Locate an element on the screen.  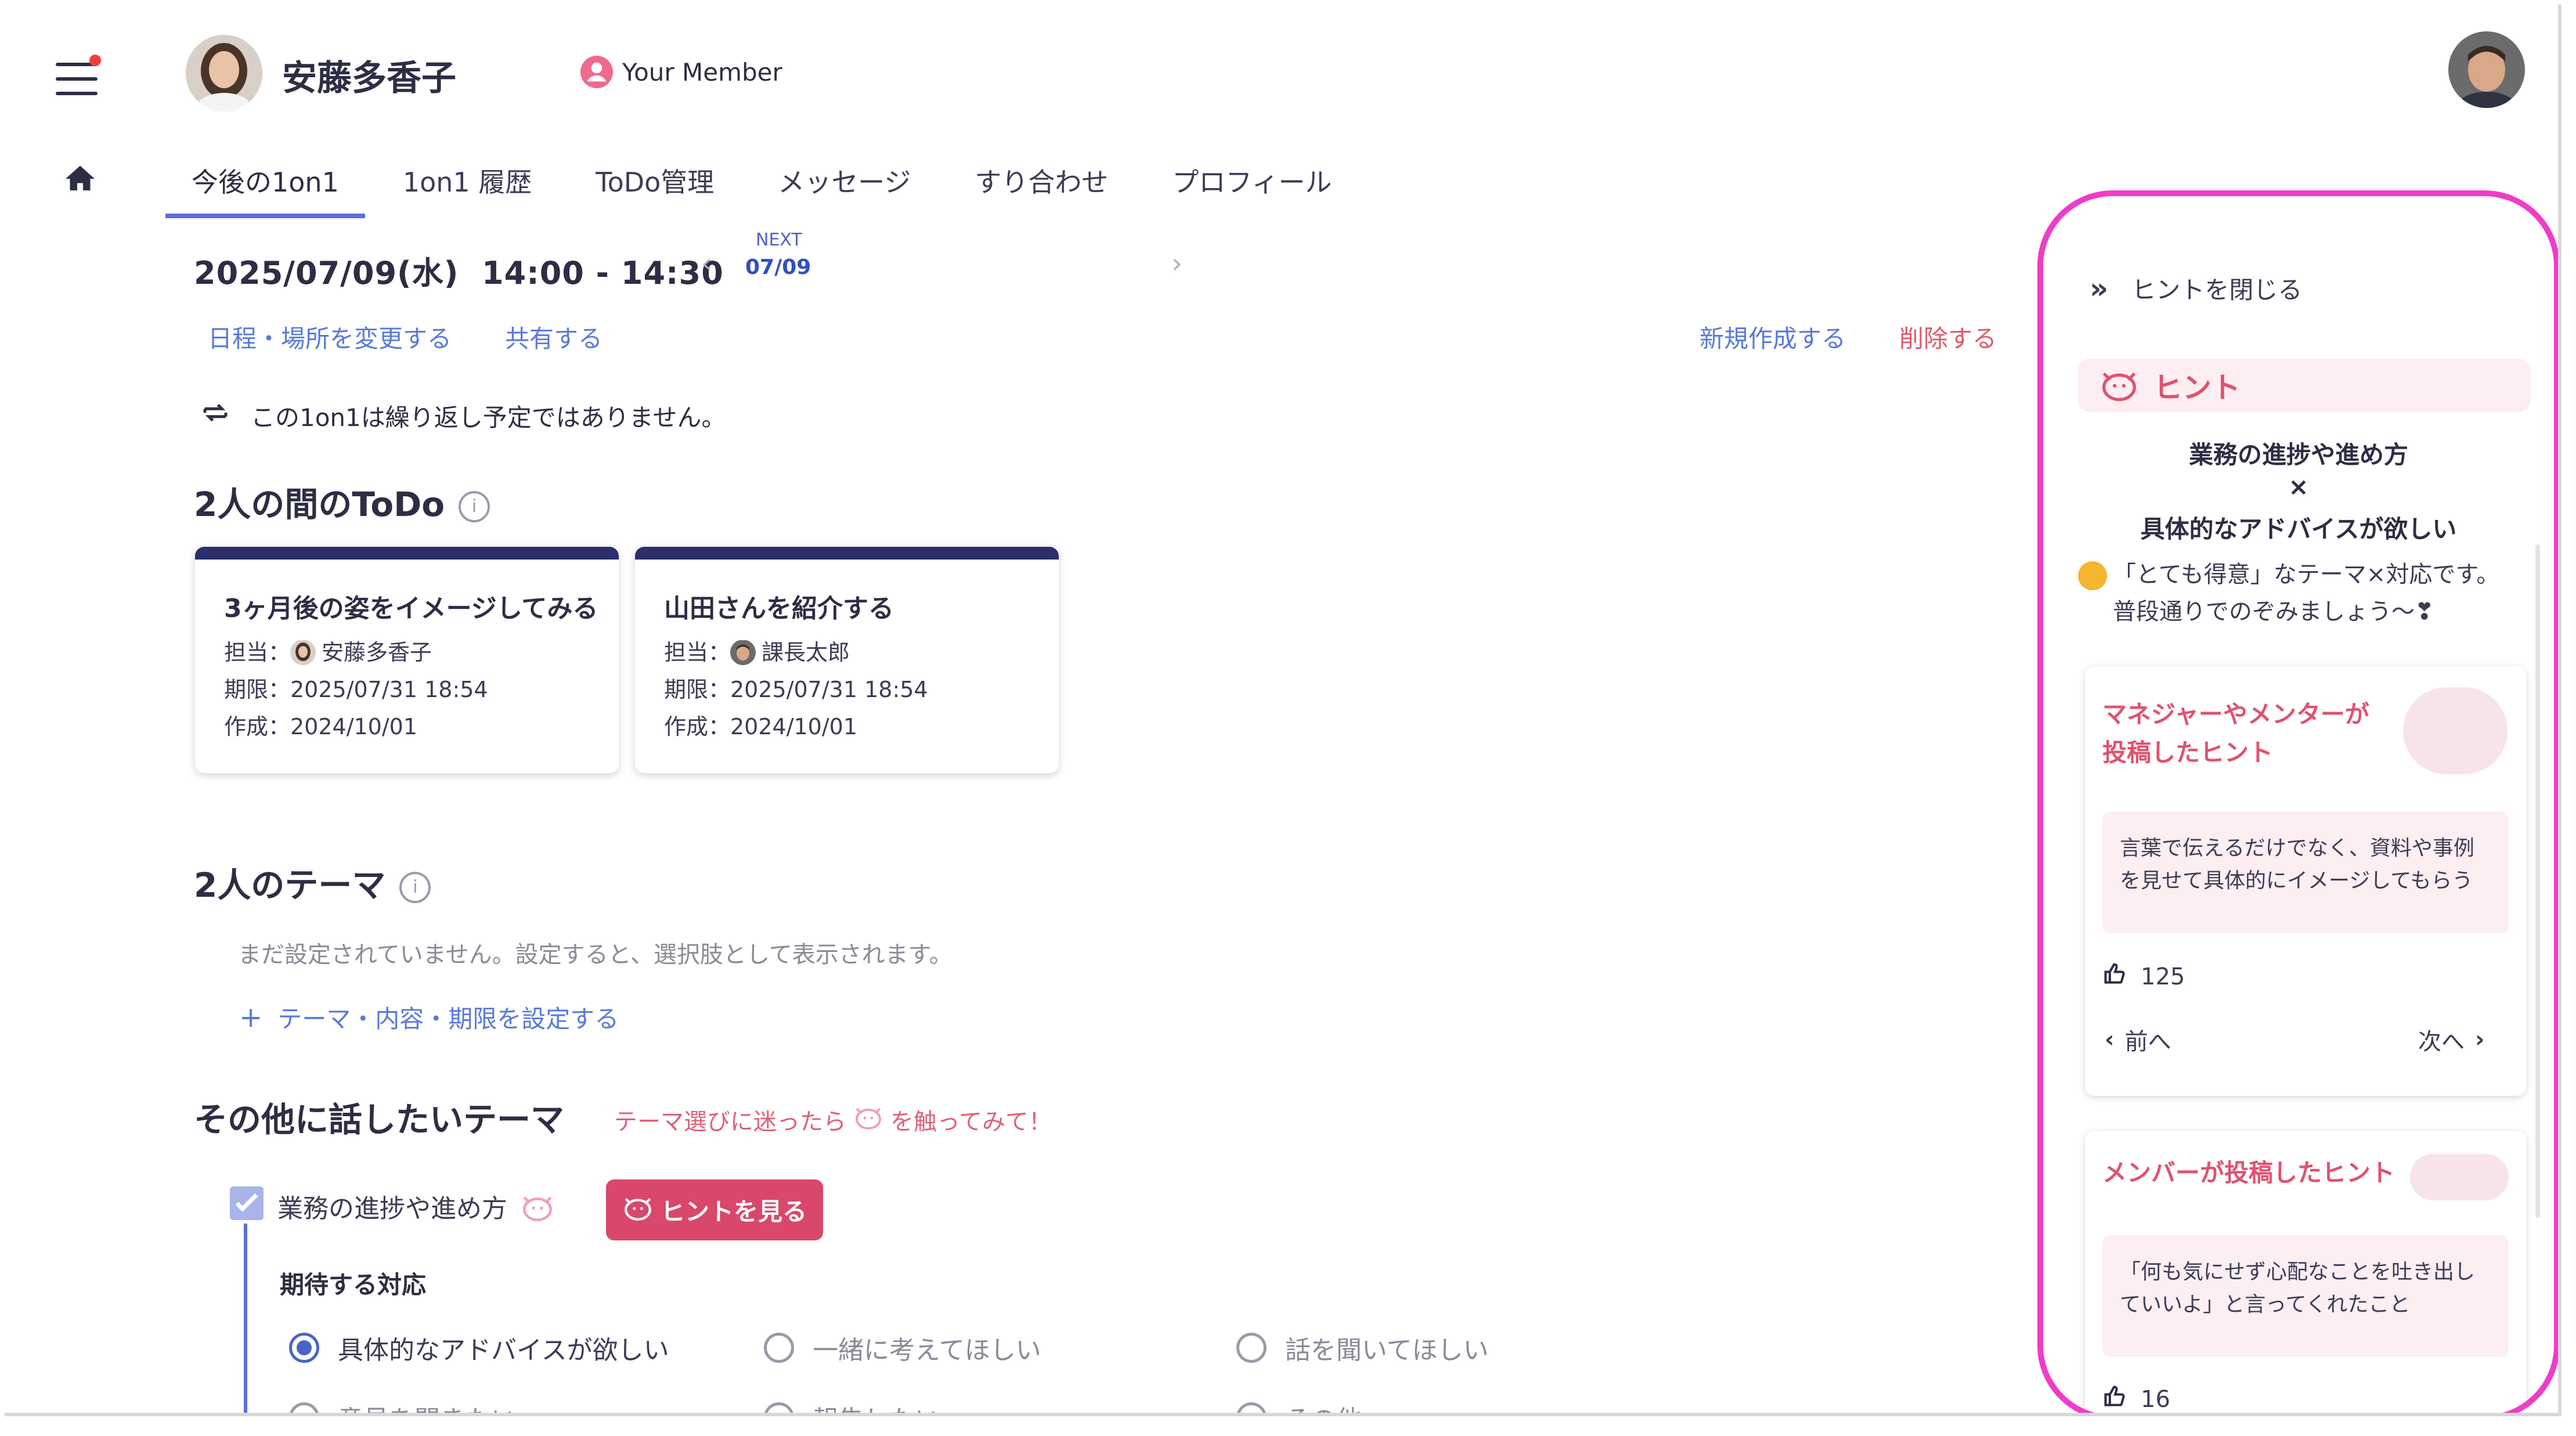
next-label: NEXT is located at coordinates (779, 240).